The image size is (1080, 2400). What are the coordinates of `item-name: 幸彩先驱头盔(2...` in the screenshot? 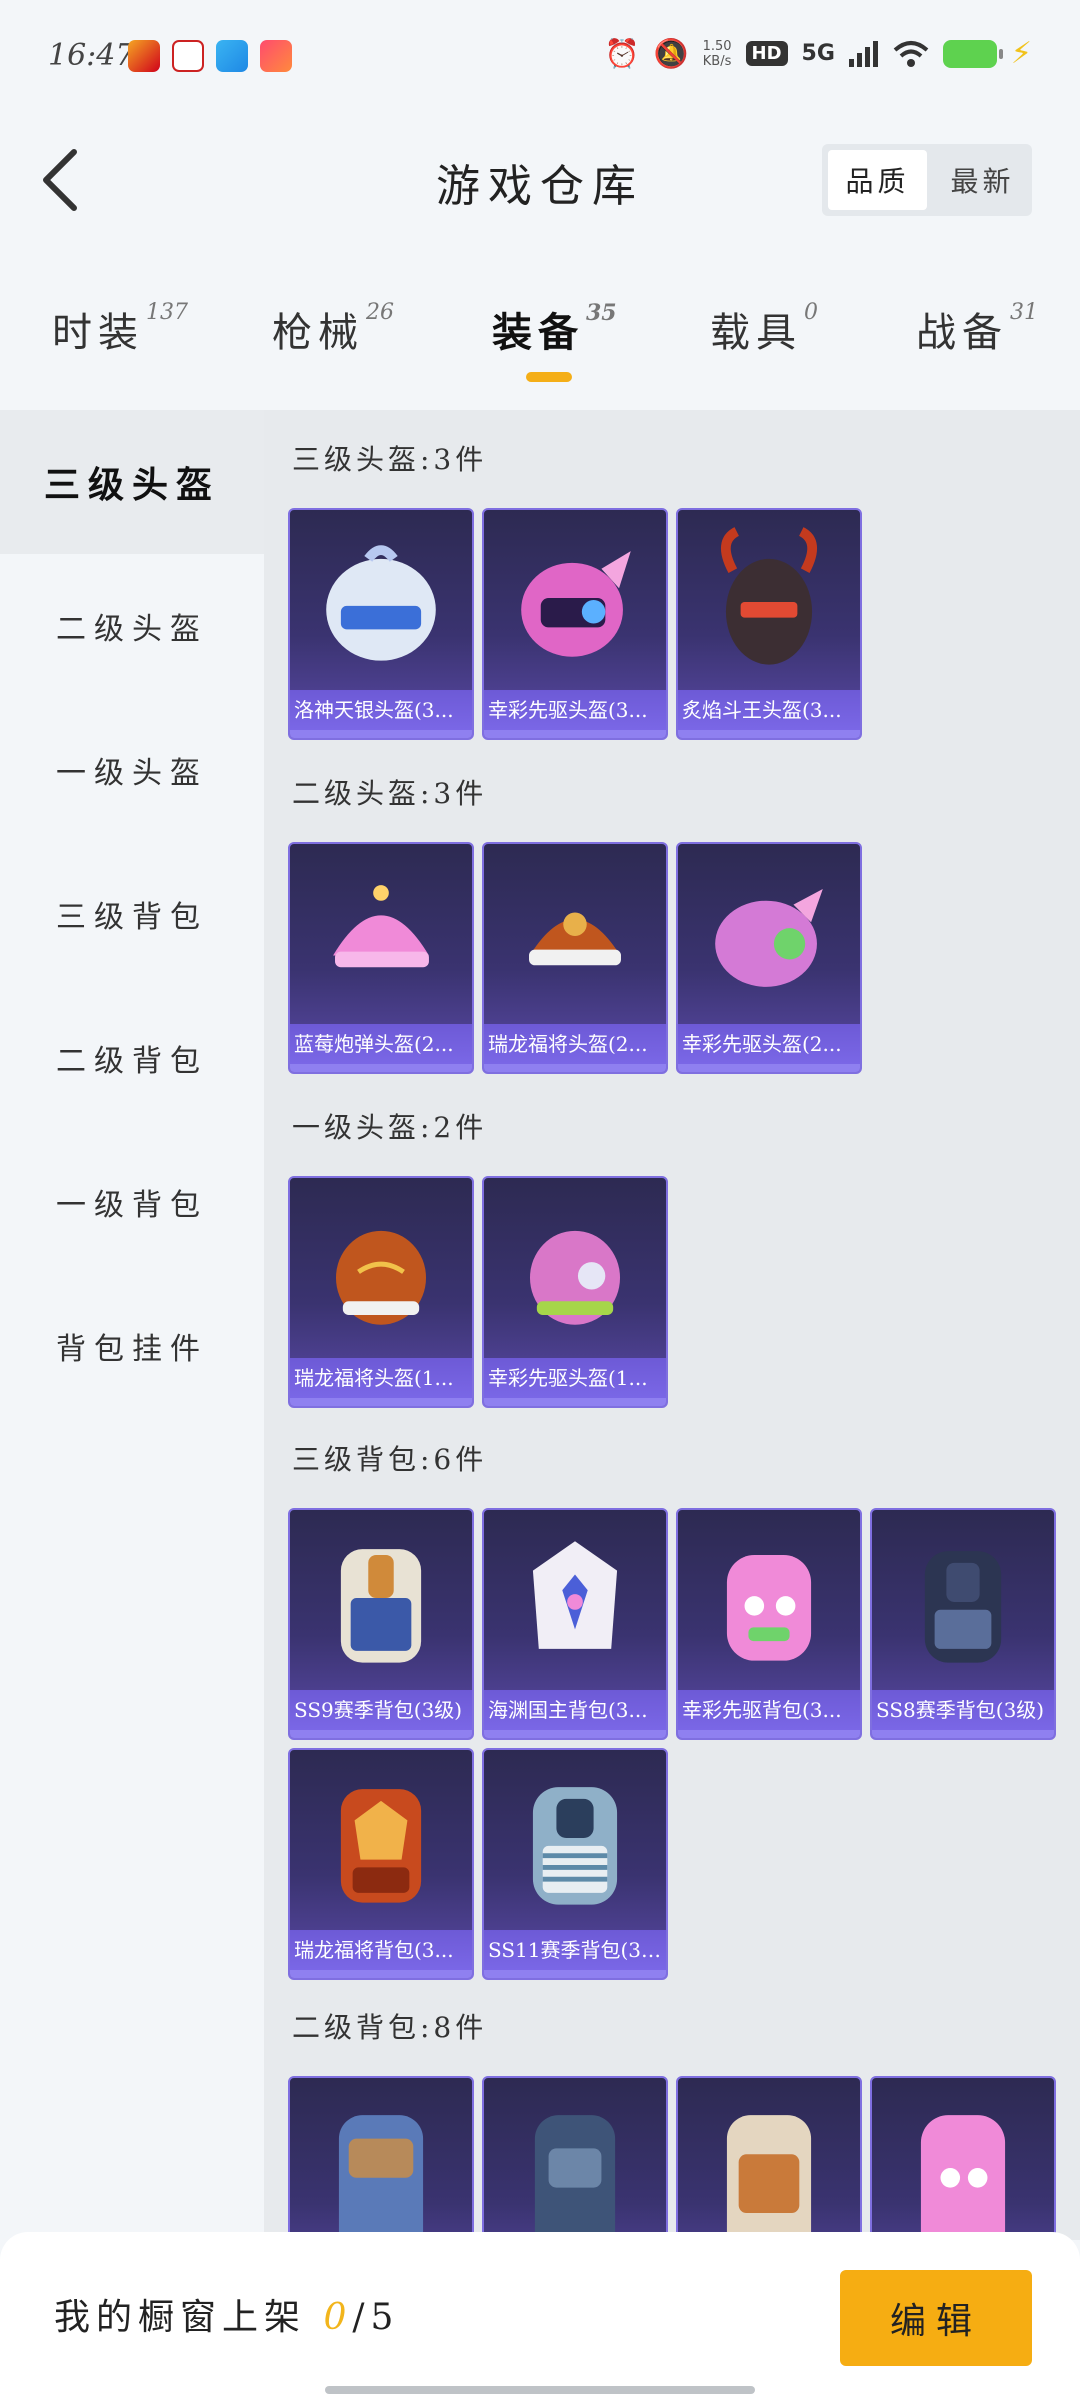 It's located at (769, 1044).